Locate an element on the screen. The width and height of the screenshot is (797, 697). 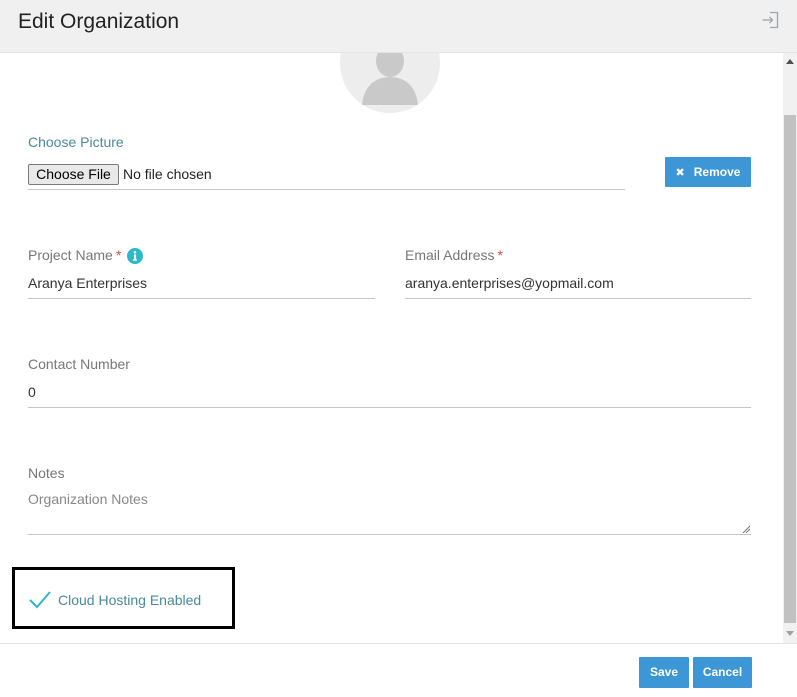
email-input: aranya.enterprises@yopmail.com is located at coordinates (509, 283).